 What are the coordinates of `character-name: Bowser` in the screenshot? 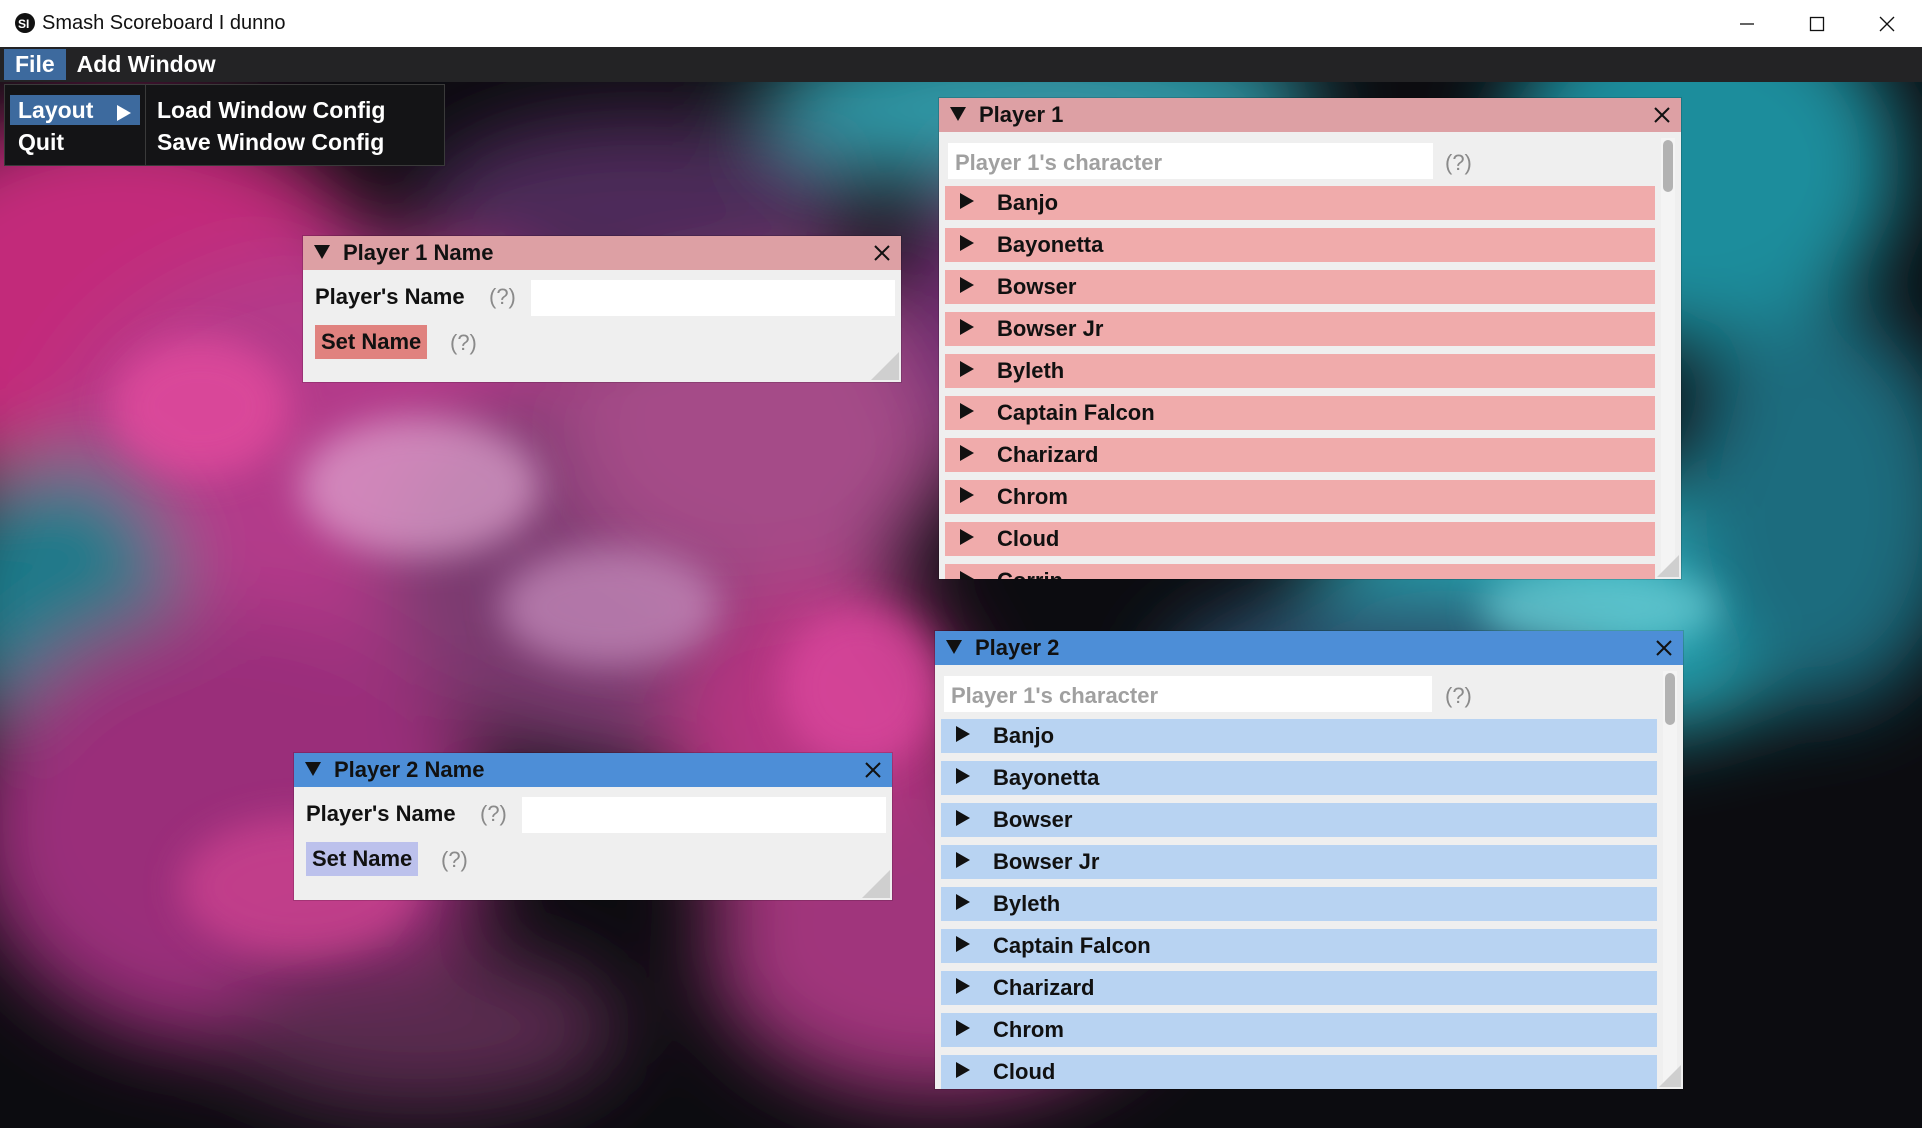 It's located at (1037, 286).